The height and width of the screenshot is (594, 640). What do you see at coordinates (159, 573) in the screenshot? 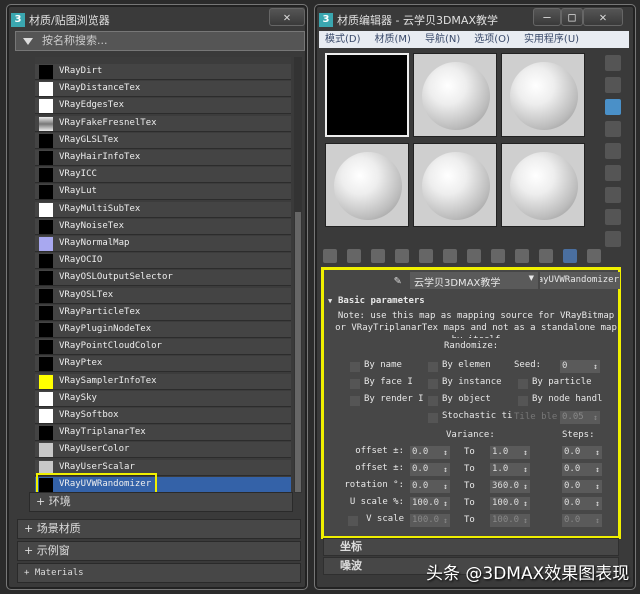
I see `group-materials: + Materials` at bounding box center [159, 573].